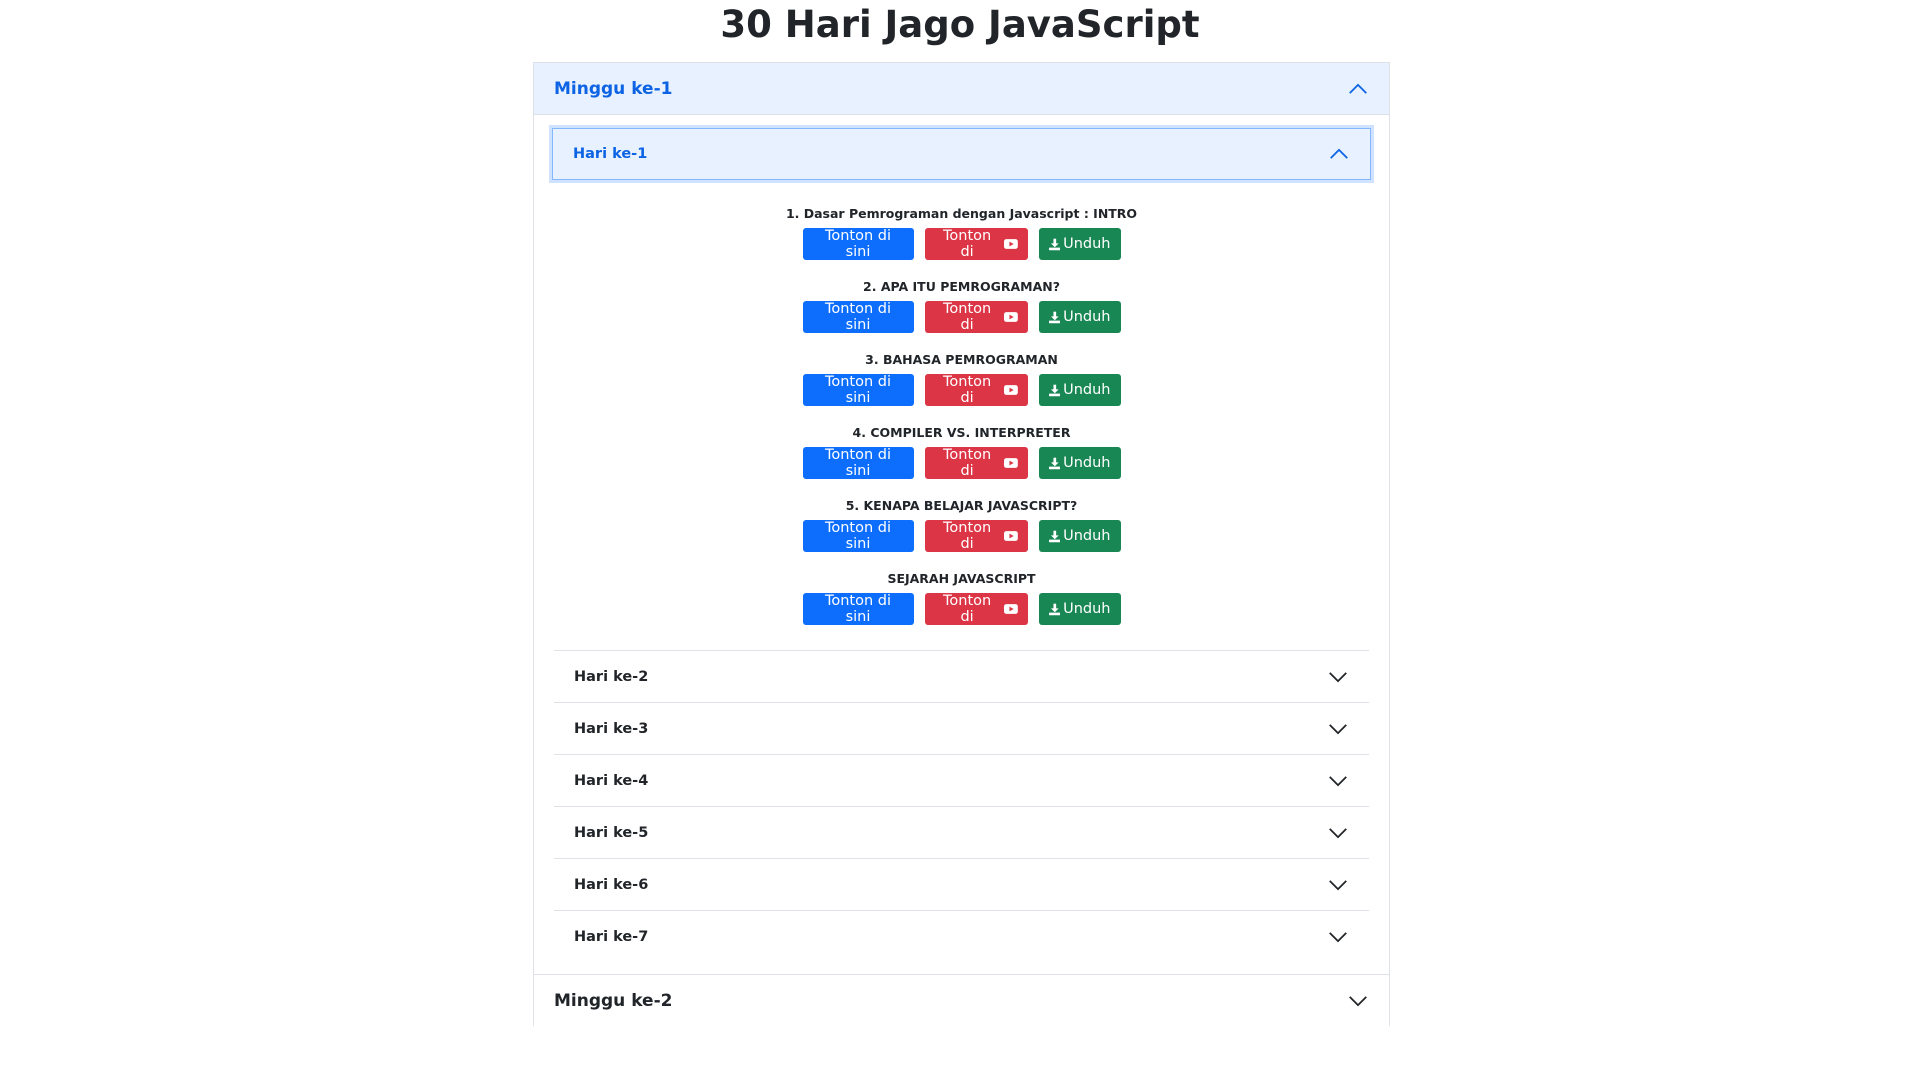 The height and width of the screenshot is (1080, 1920). Describe the element at coordinates (610, 154) in the screenshot. I see `day-label: Hari ke-1` at that location.